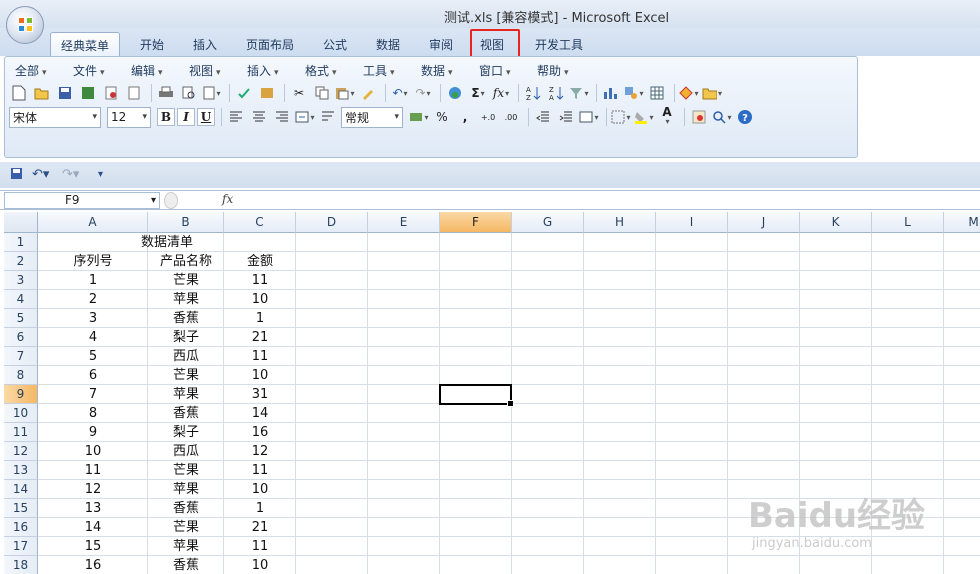  I want to click on cell-a: 14, so click(93, 527).